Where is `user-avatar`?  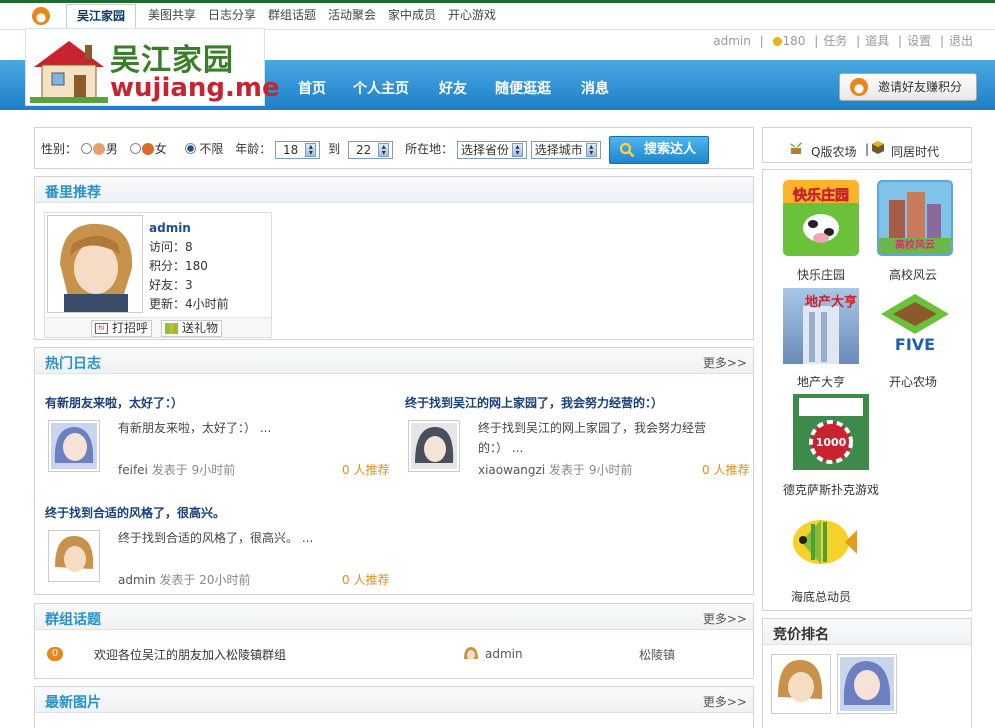
user-avatar is located at coordinates (95, 264).